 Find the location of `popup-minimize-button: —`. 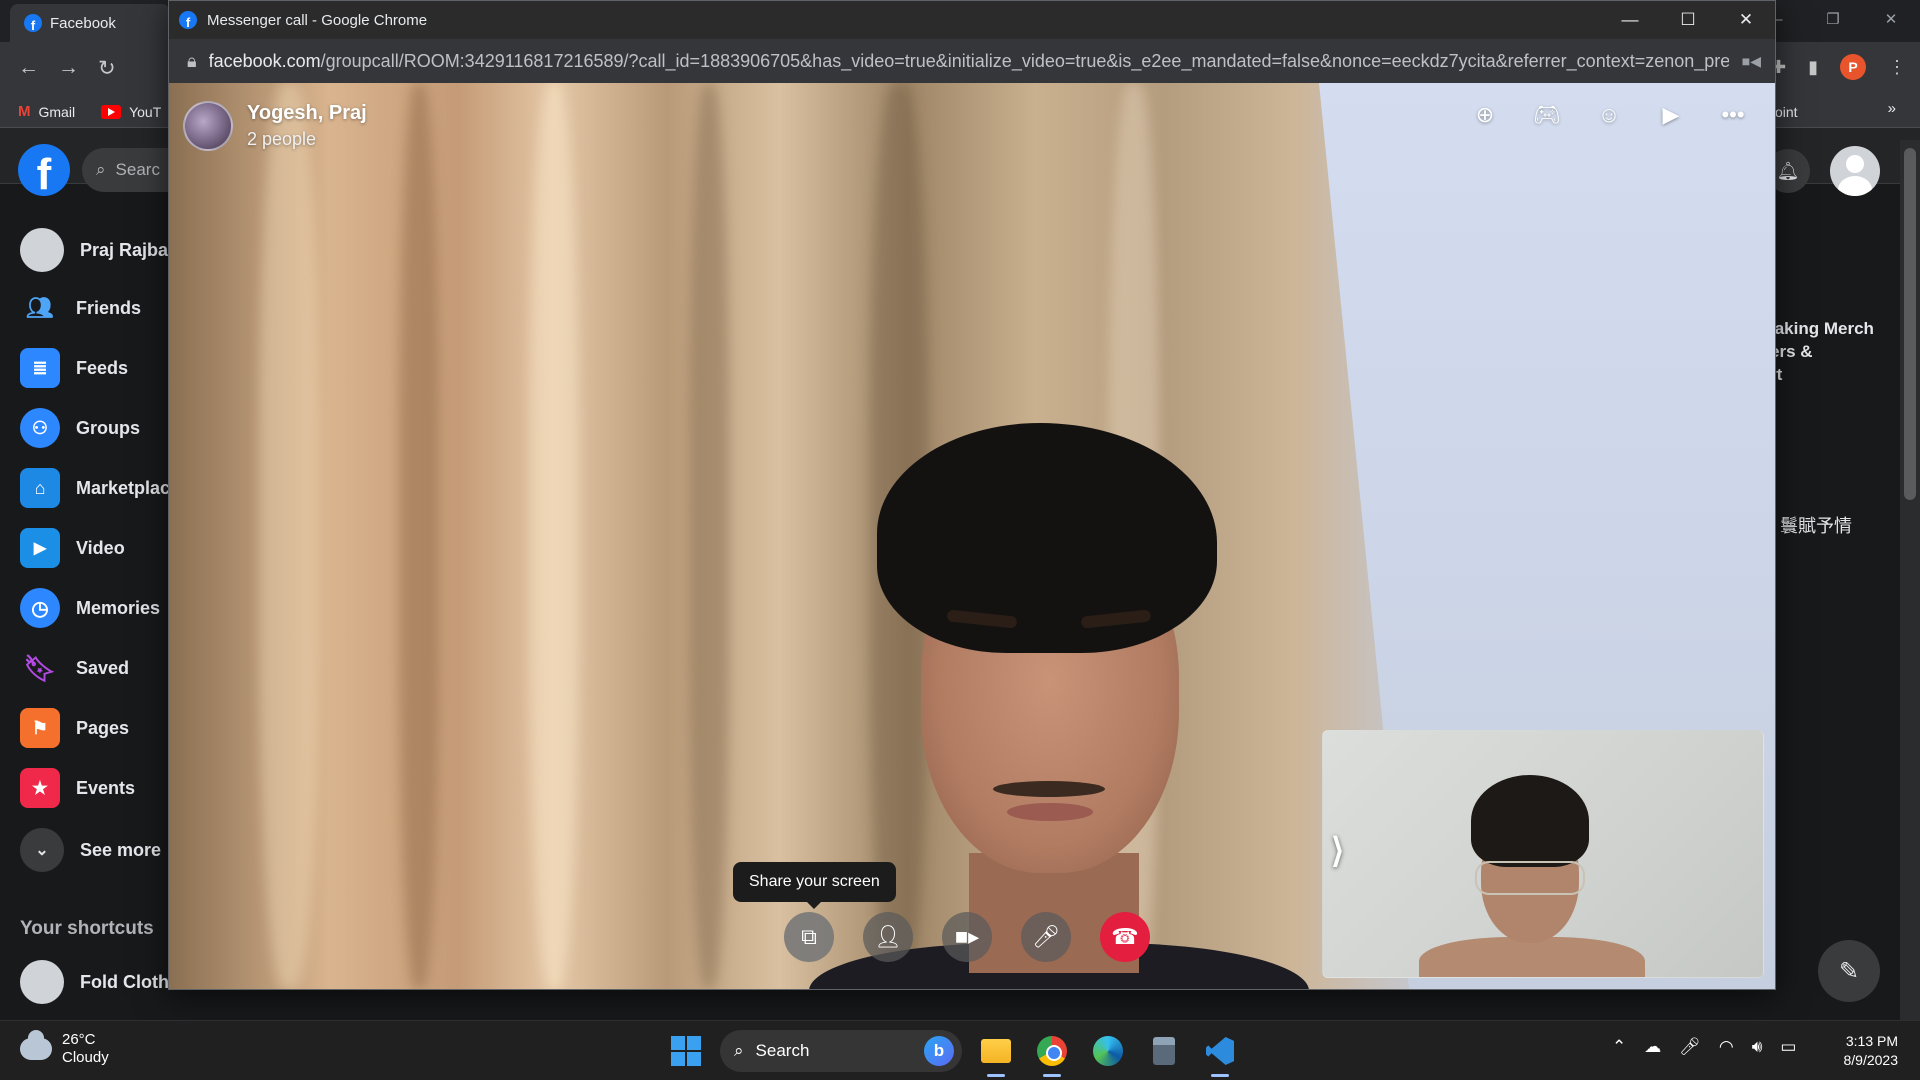

popup-minimize-button: — is located at coordinates (1630, 20).